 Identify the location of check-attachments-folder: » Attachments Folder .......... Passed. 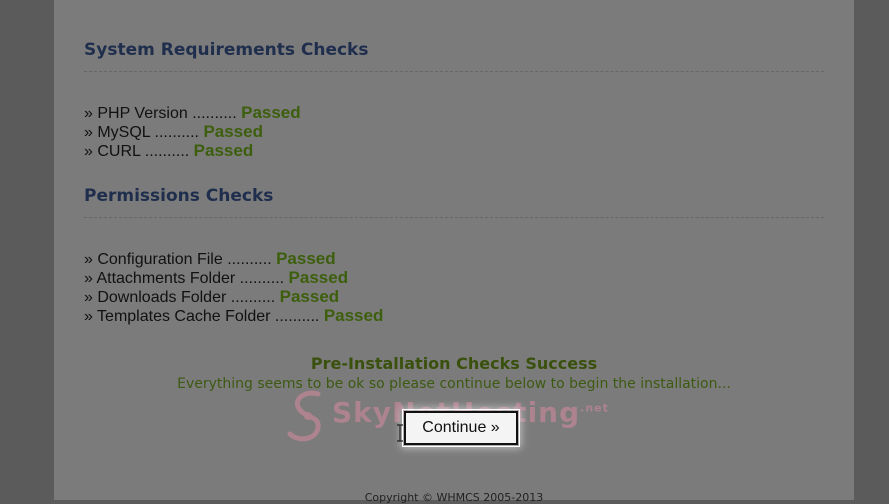
(233, 277).